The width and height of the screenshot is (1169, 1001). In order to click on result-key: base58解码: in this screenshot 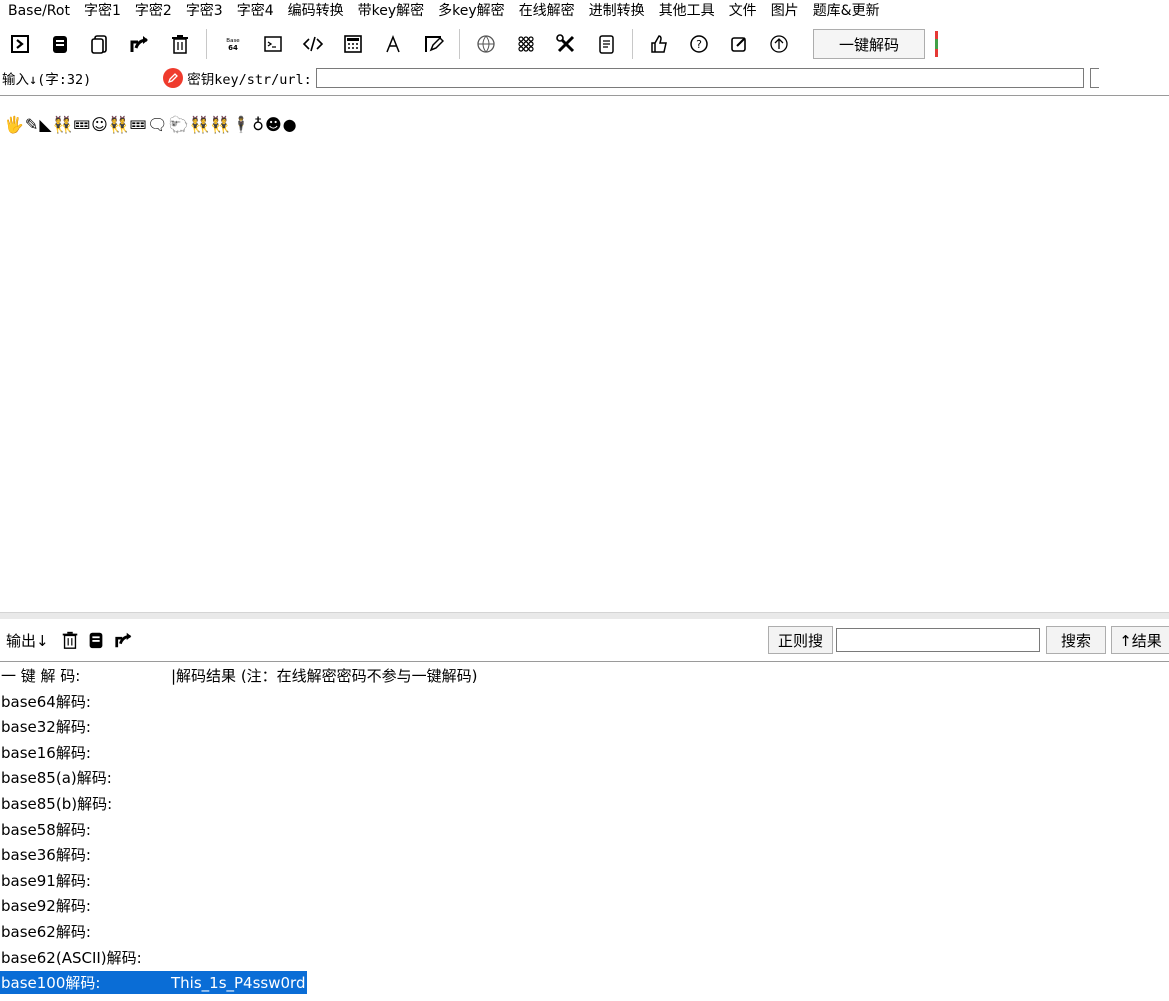, I will do `click(46, 829)`.